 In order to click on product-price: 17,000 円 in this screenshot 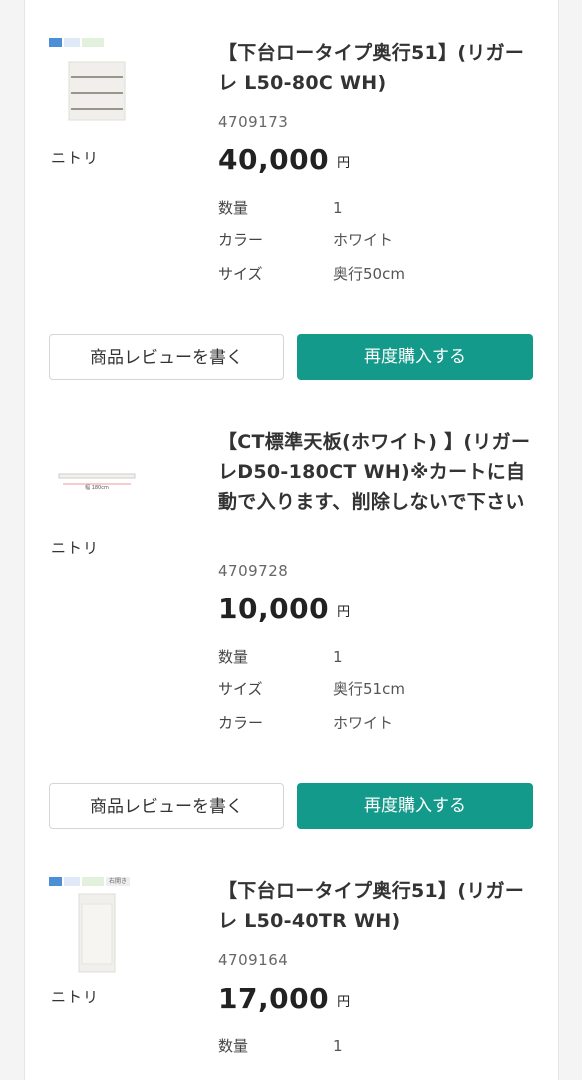, I will do `click(284, 998)`.